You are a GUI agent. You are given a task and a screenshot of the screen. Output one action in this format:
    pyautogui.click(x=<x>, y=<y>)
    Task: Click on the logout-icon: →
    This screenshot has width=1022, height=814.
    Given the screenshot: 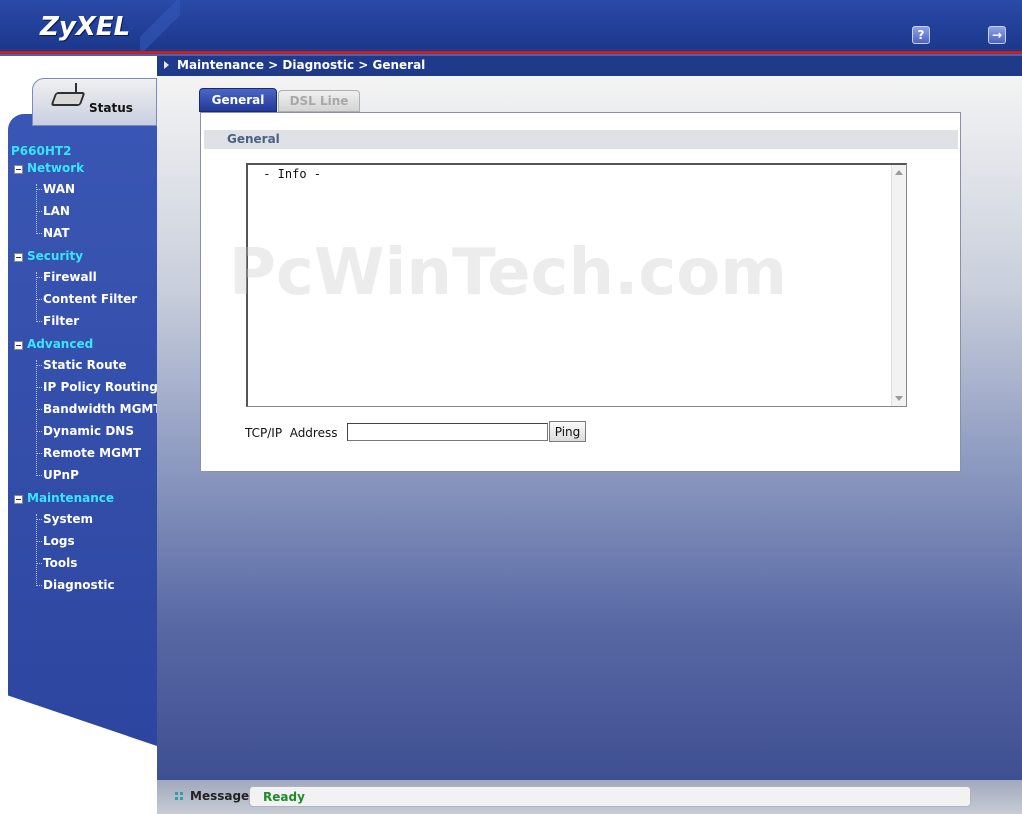 What is the action you would take?
    pyautogui.click(x=997, y=35)
    